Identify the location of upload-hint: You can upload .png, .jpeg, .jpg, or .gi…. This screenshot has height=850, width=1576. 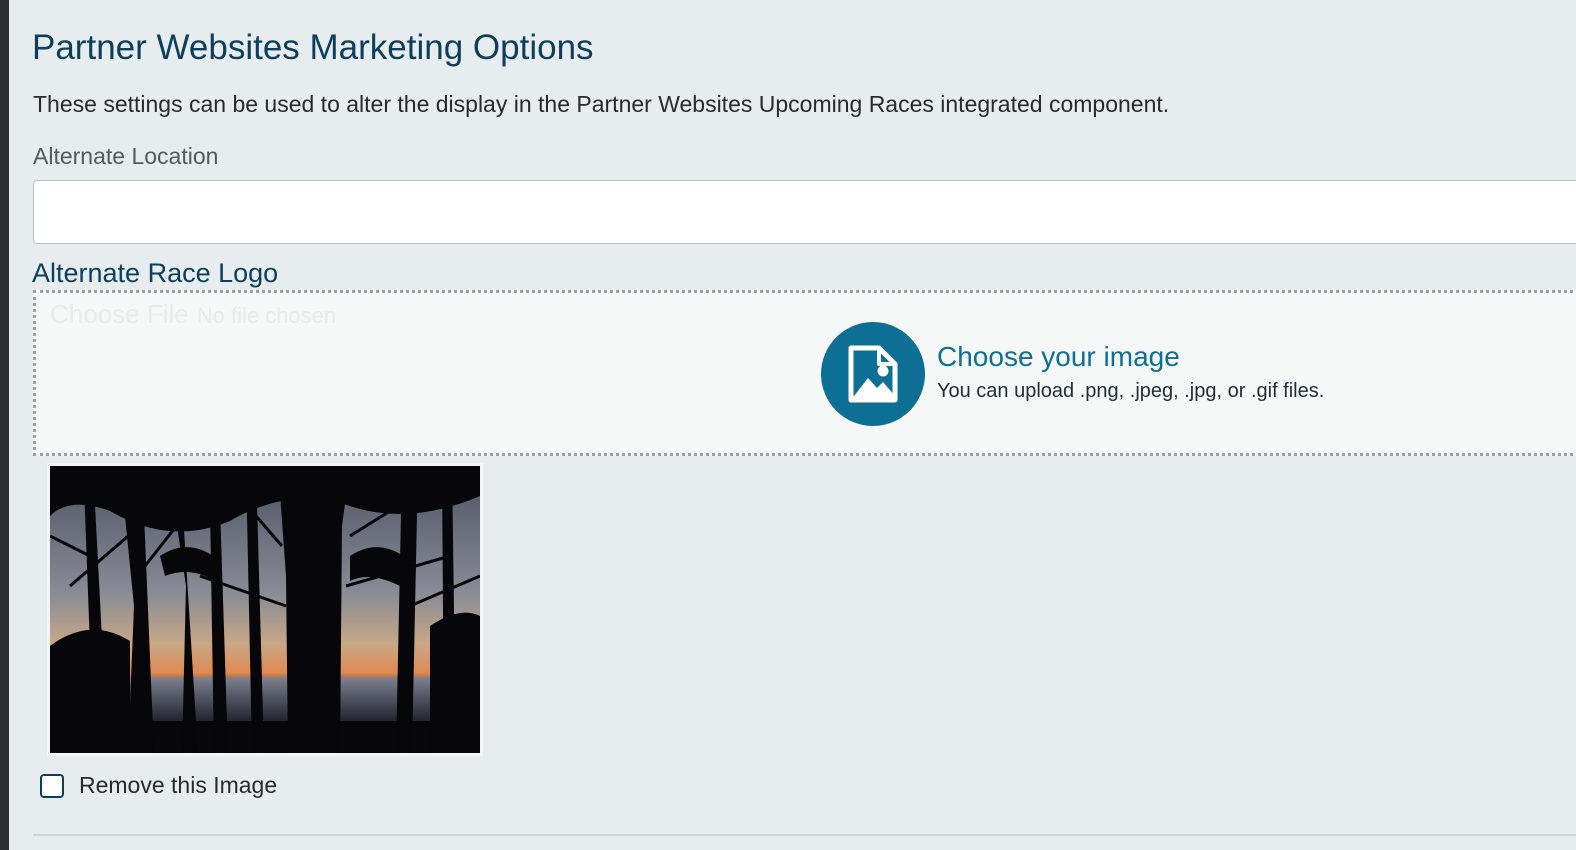
(1131, 391).